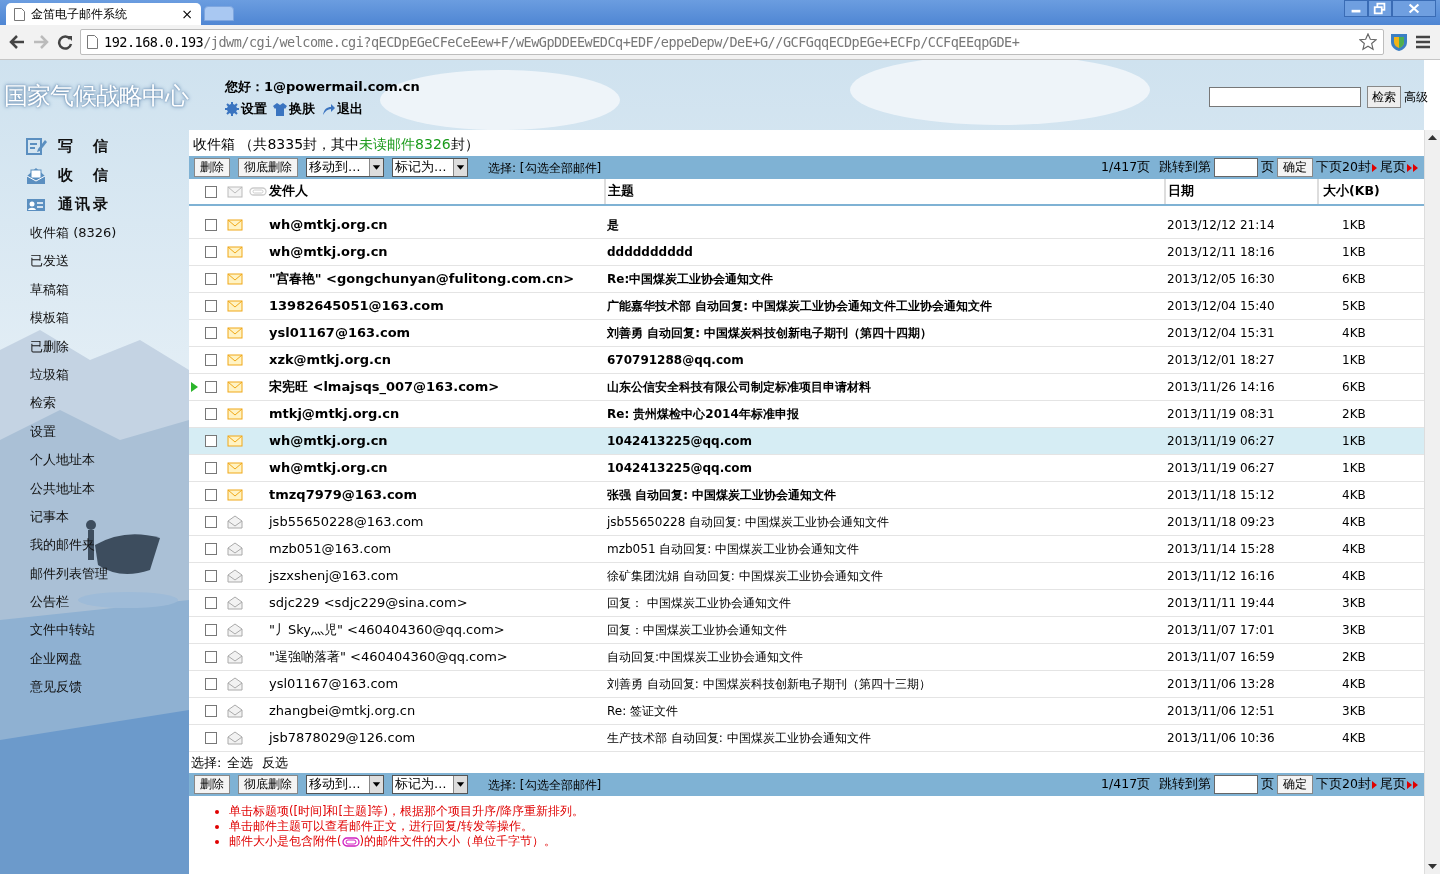 The width and height of the screenshot is (1440, 874). What do you see at coordinates (107, 175) in the screenshot?
I see `receive-link: 收 信` at bounding box center [107, 175].